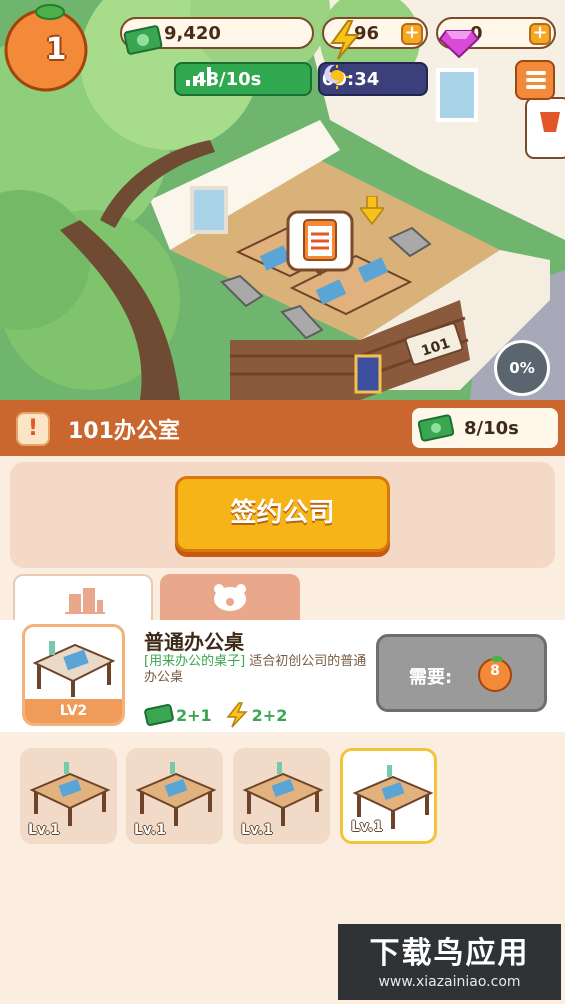  I want to click on room-income-value: 8/10s, so click(491, 428).